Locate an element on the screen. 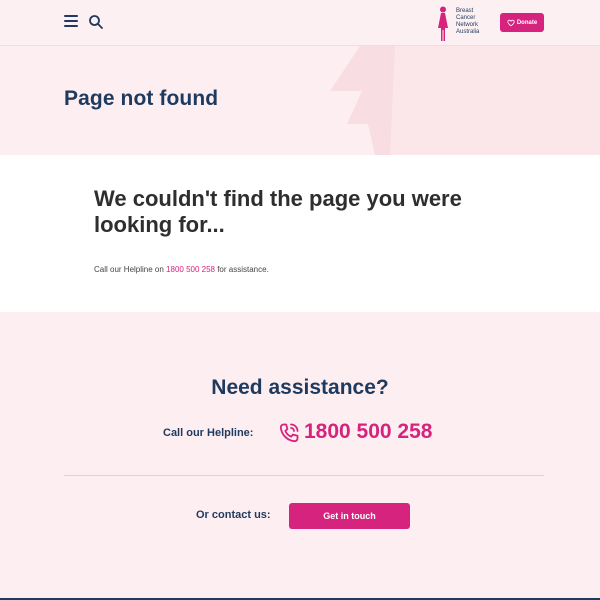 The image size is (600, 600). bcna-logo: Breast Cancer Network Australia is located at coordinates (466, 24).